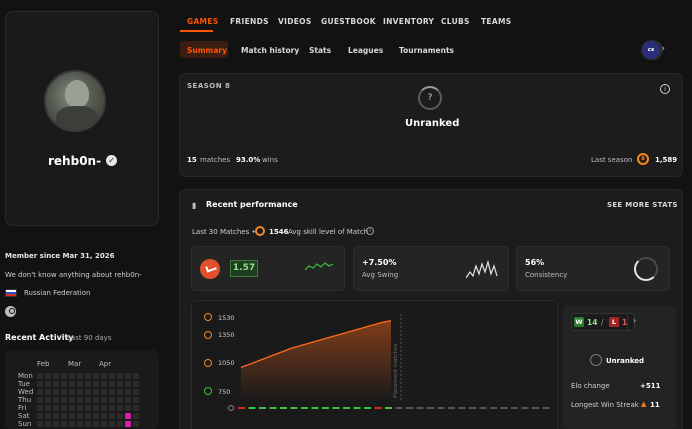 This screenshot has width=692, height=429. I want to click on day-label: Sat, so click(24, 416).